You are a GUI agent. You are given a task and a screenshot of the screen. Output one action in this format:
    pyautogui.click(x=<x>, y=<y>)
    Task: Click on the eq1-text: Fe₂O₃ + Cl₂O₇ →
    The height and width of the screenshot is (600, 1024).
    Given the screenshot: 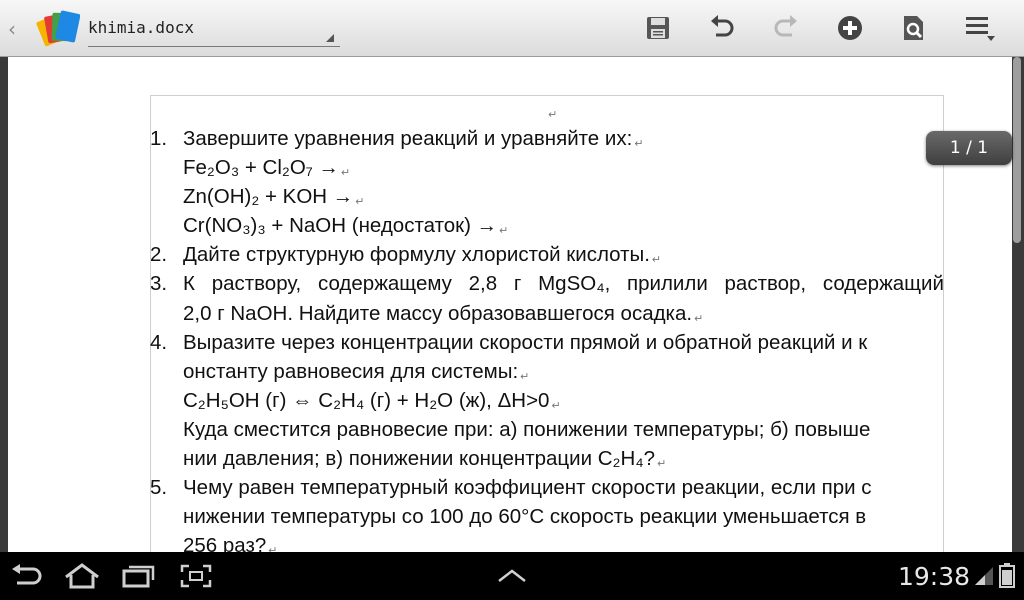 What is the action you would take?
    pyautogui.click(x=261, y=168)
    